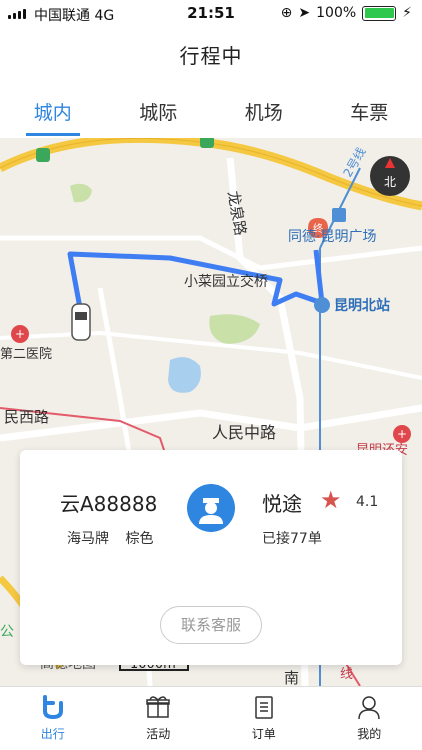  Describe the element at coordinates (286, 13) in the screenshot. I see `rotation-lock-icon: ⊕` at that location.